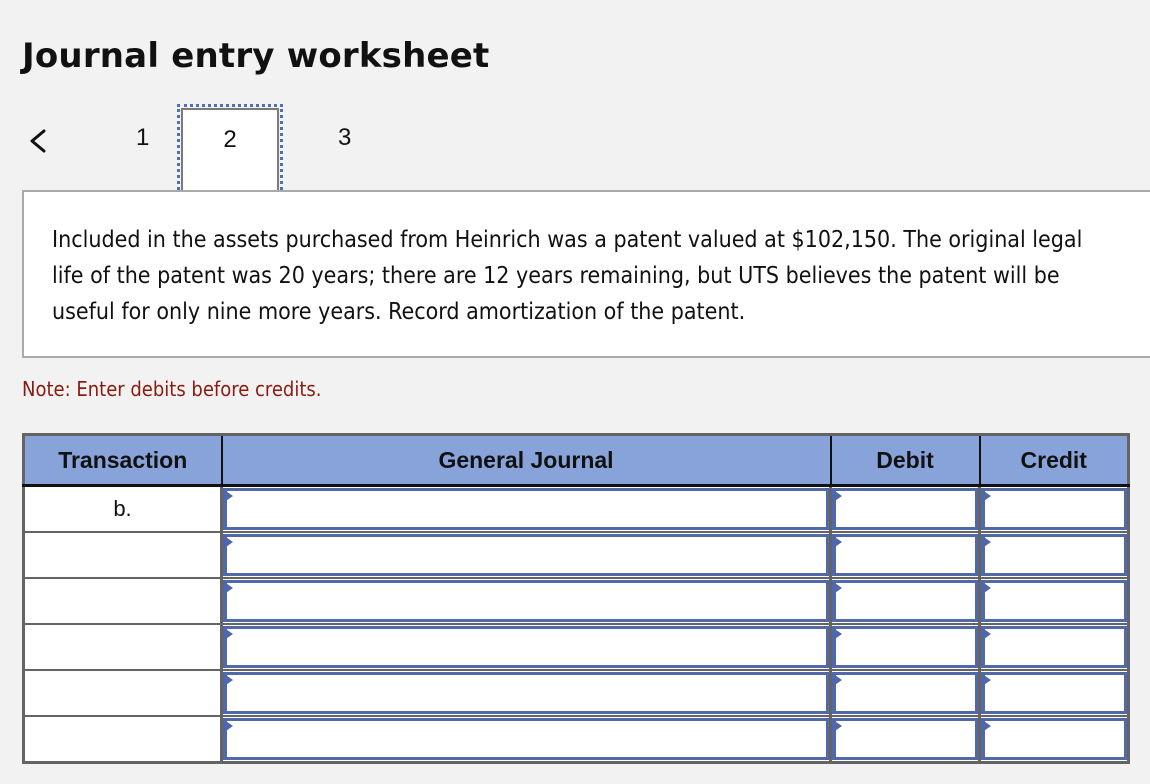 This screenshot has width=1150, height=784. Describe the element at coordinates (172, 389) in the screenshot. I see `instruction-note: Note: Enter debits before credits.` at that location.